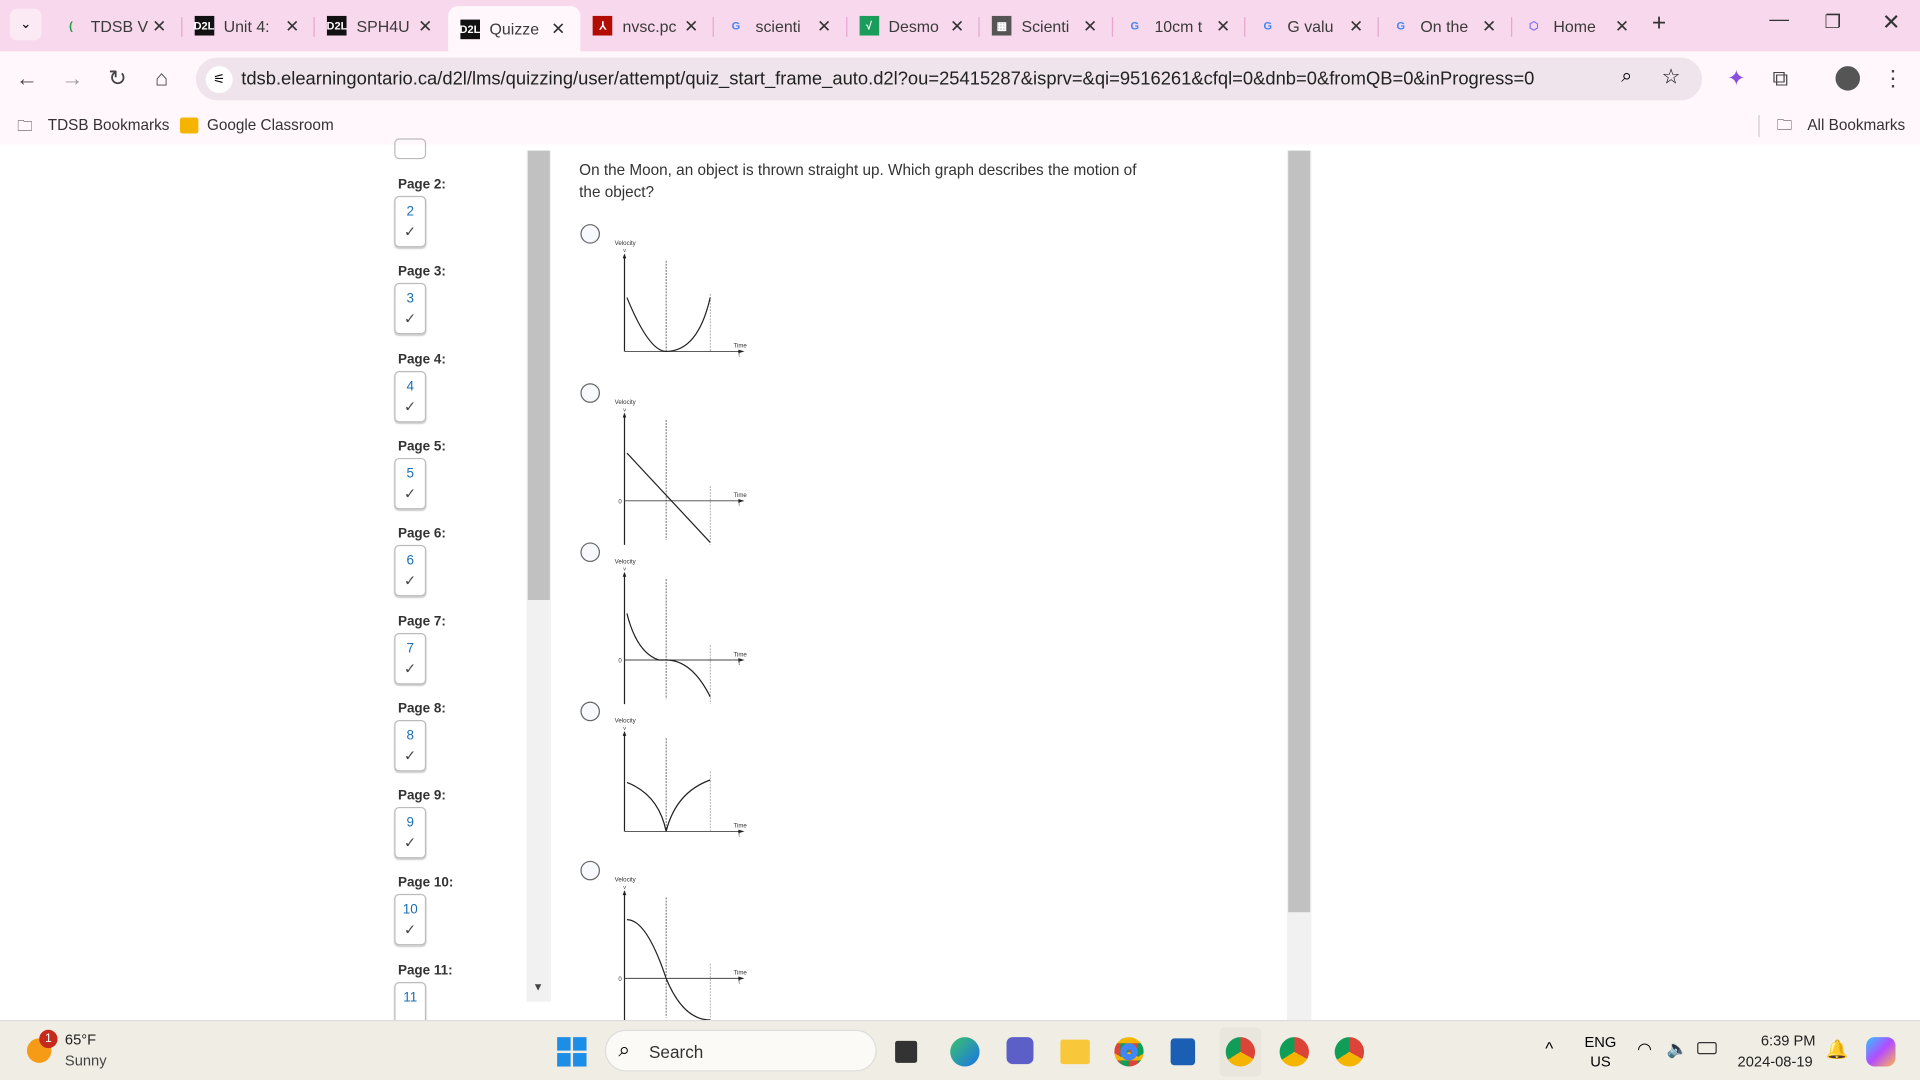 The width and height of the screenshot is (1920, 1080). I want to click on windows-start-icon, so click(572, 1052).